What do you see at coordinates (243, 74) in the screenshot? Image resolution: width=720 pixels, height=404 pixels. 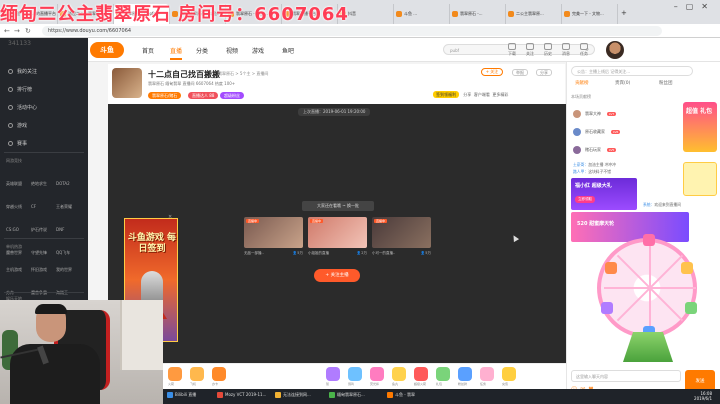 I see `room-category: 翡翠原石 > 5个主 > 直播间` at bounding box center [243, 74].